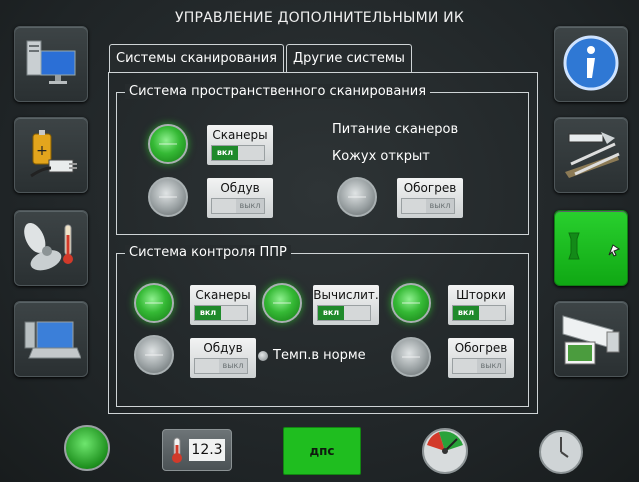 Image resolution: width=639 pixels, height=482 pixels. What do you see at coordinates (346, 295) in the screenshot?
I see `control-label: Вычислит.` at bounding box center [346, 295].